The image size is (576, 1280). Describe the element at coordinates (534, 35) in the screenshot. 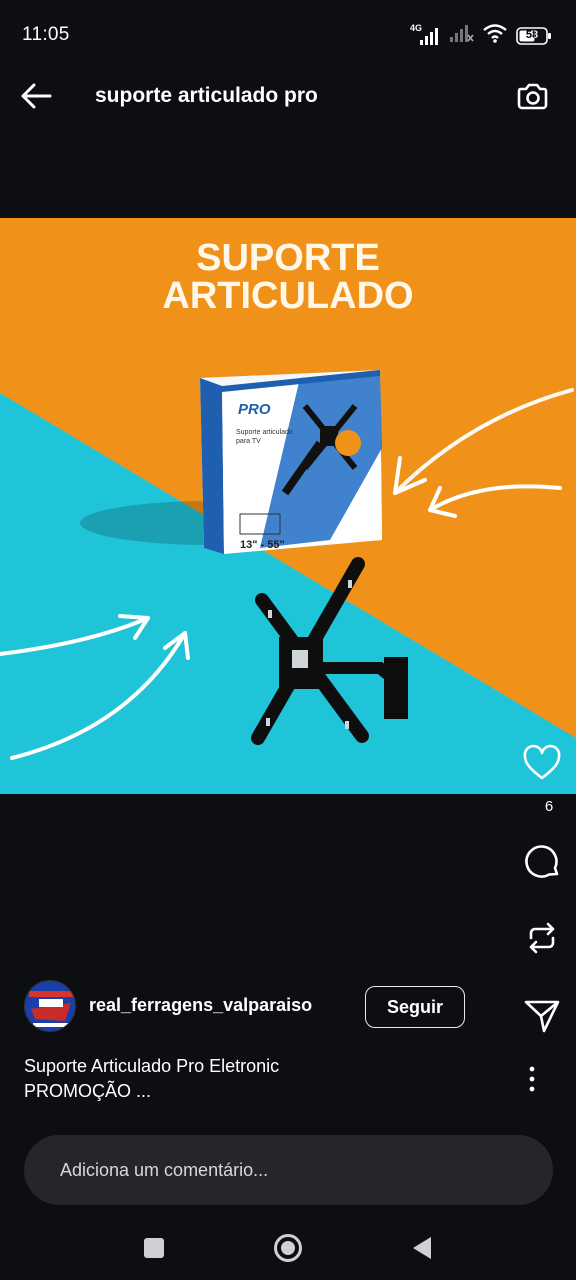

I see `battery-icon: 58` at that location.